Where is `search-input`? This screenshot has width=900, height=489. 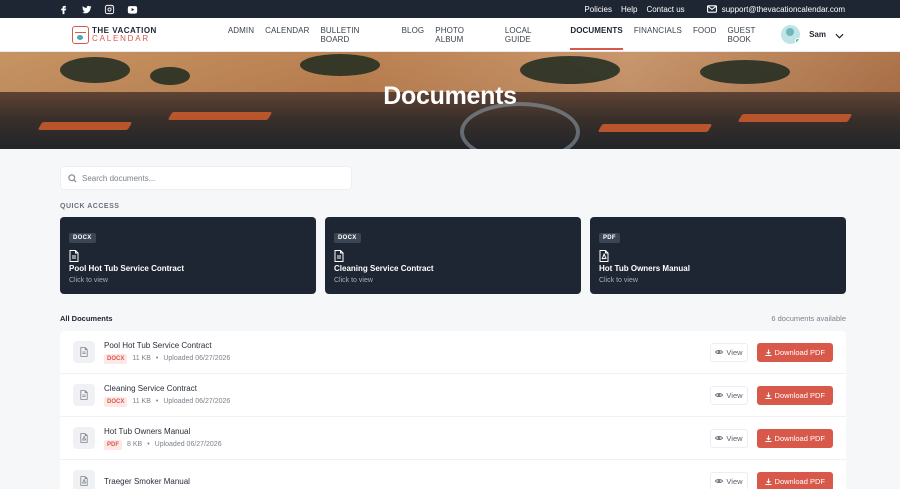
search-input is located at coordinates (212, 178).